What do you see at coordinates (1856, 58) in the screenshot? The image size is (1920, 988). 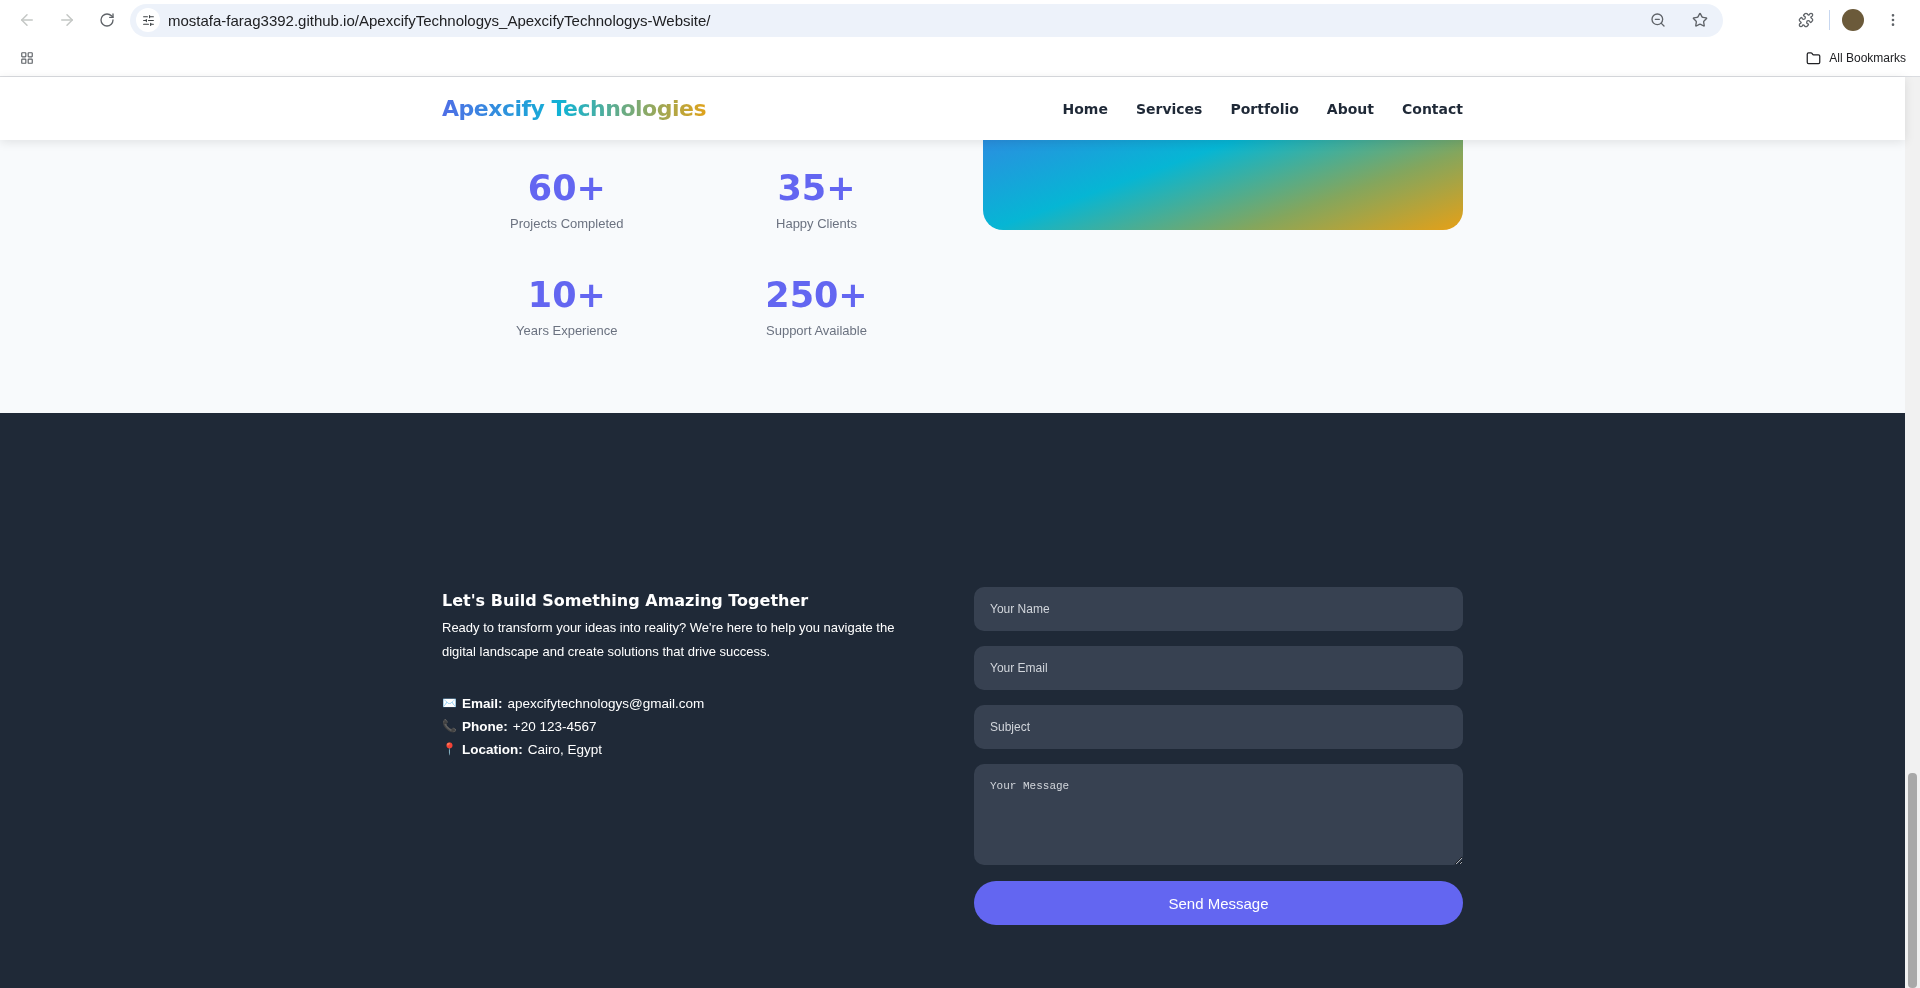 I see `all-bookmarks-button: All Bookmarks` at bounding box center [1856, 58].